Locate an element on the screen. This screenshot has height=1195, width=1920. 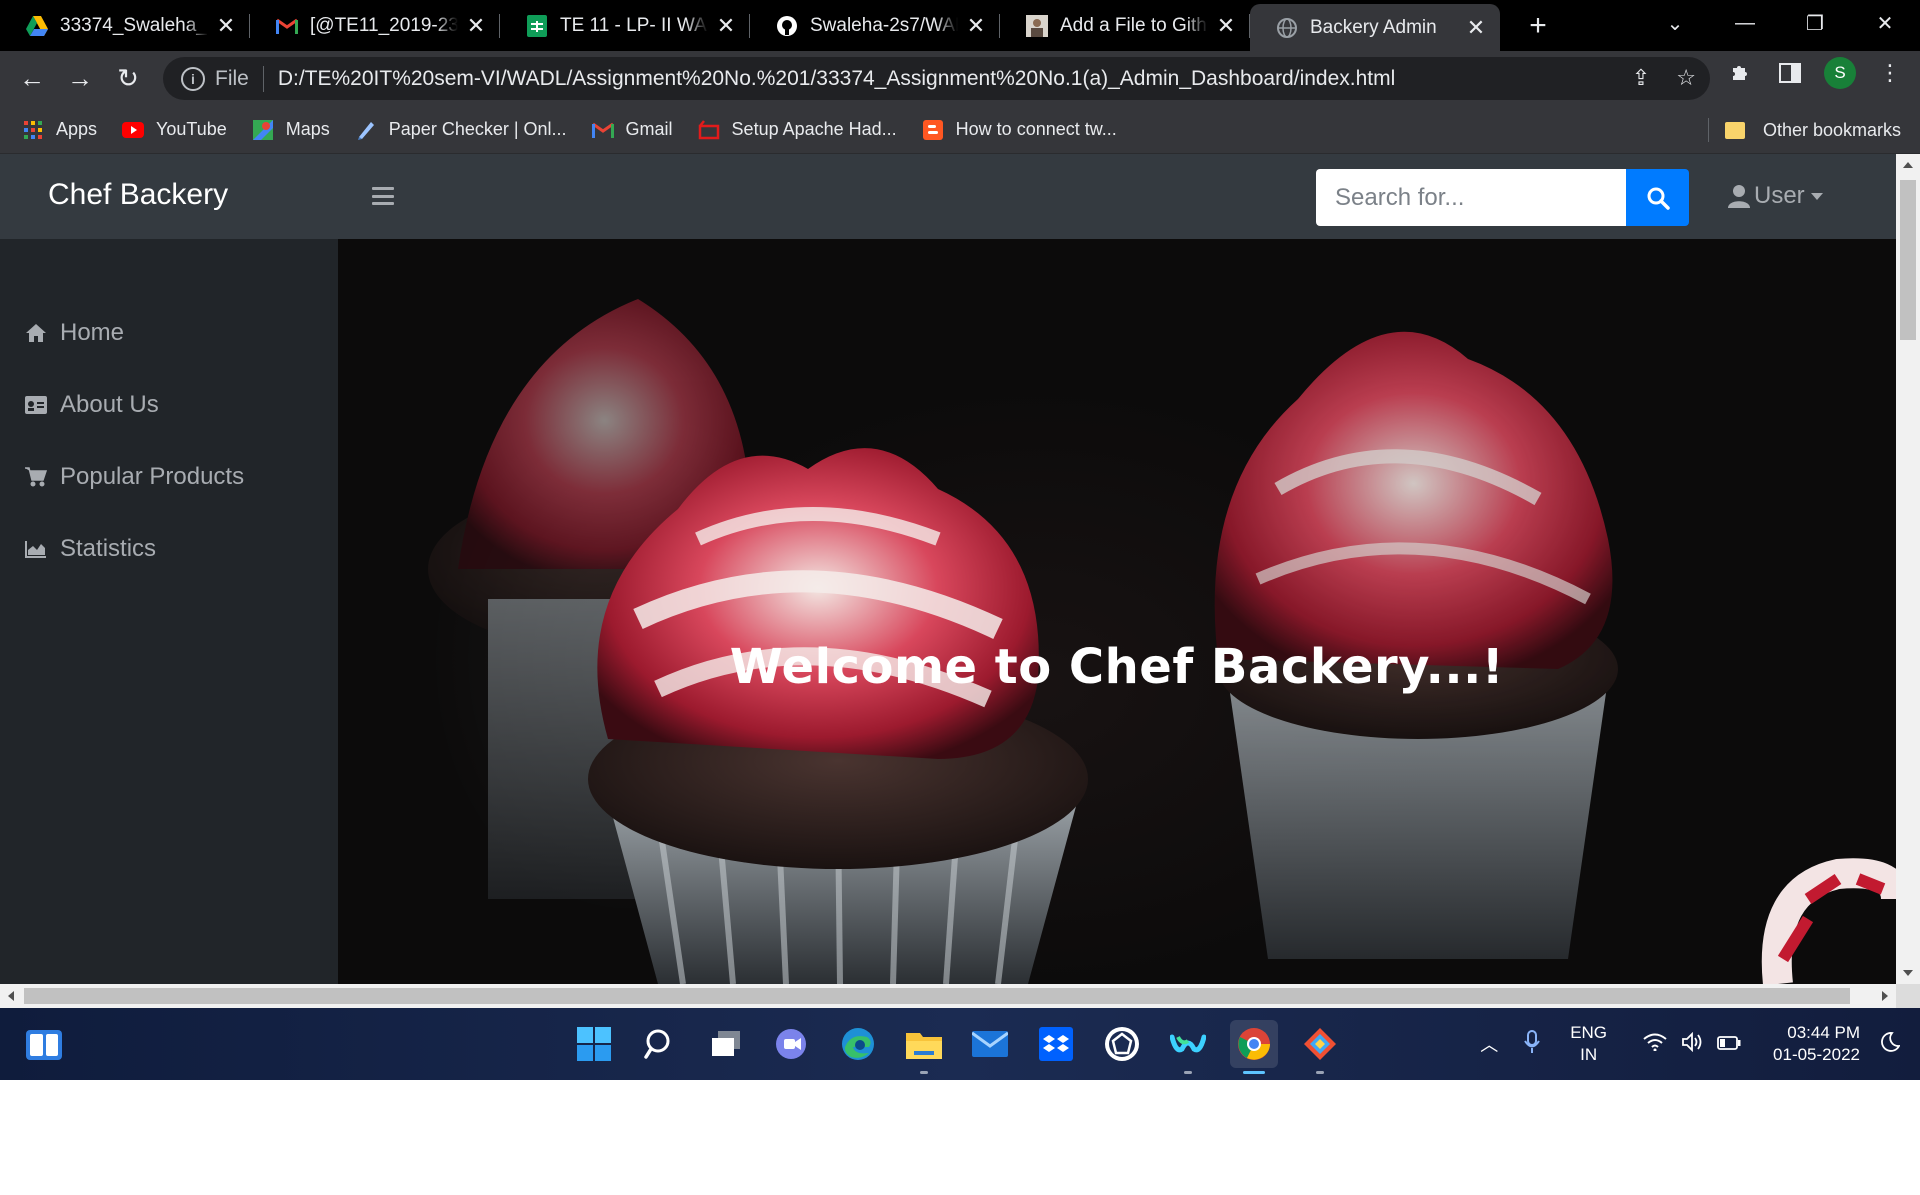
task-view-icon is located at coordinates (726, 1044).